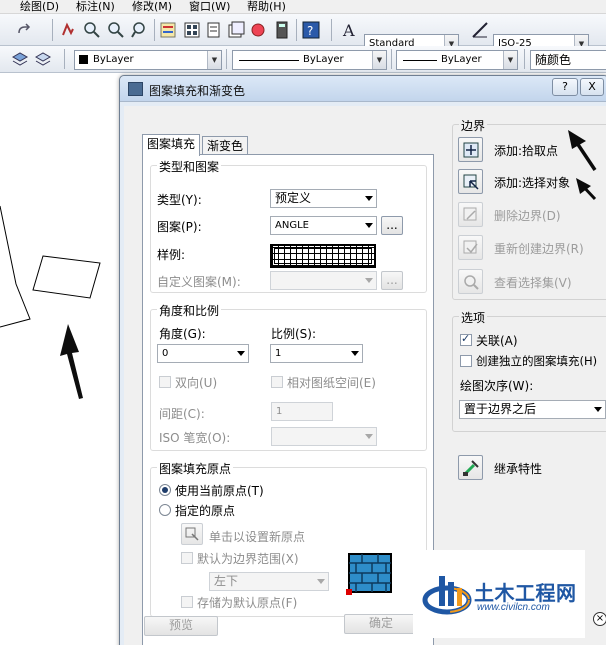 The image size is (606, 645). Describe the element at coordinates (592, 87) in the screenshot. I see `close-button: X` at that location.